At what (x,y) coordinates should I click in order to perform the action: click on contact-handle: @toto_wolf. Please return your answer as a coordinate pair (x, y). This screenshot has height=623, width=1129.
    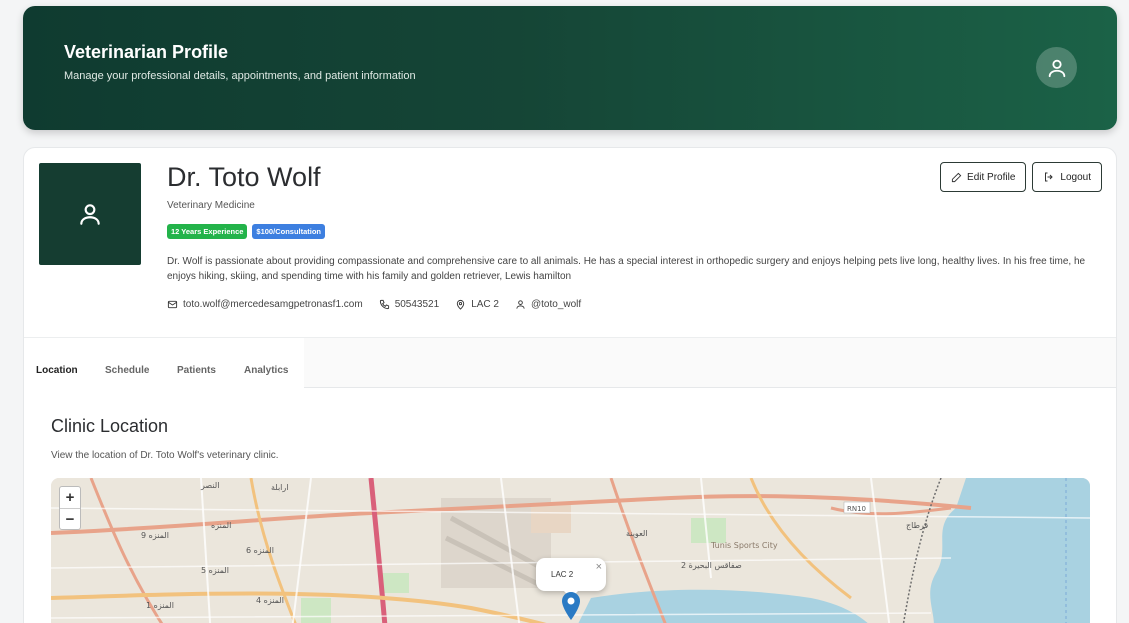
    Looking at the image, I should click on (548, 304).